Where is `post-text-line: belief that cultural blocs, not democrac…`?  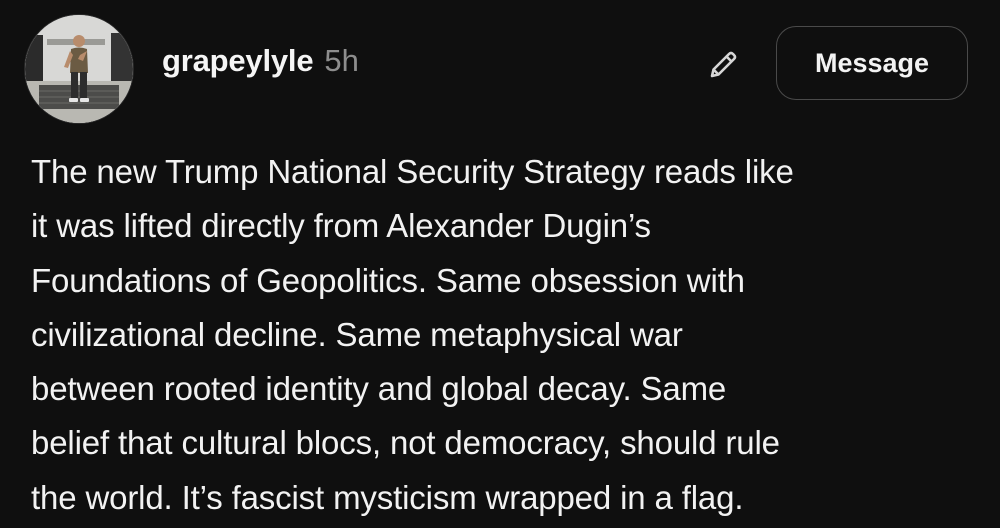 post-text-line: belief that cultural blocs, not democrac… is located at coordinates (405, 443).